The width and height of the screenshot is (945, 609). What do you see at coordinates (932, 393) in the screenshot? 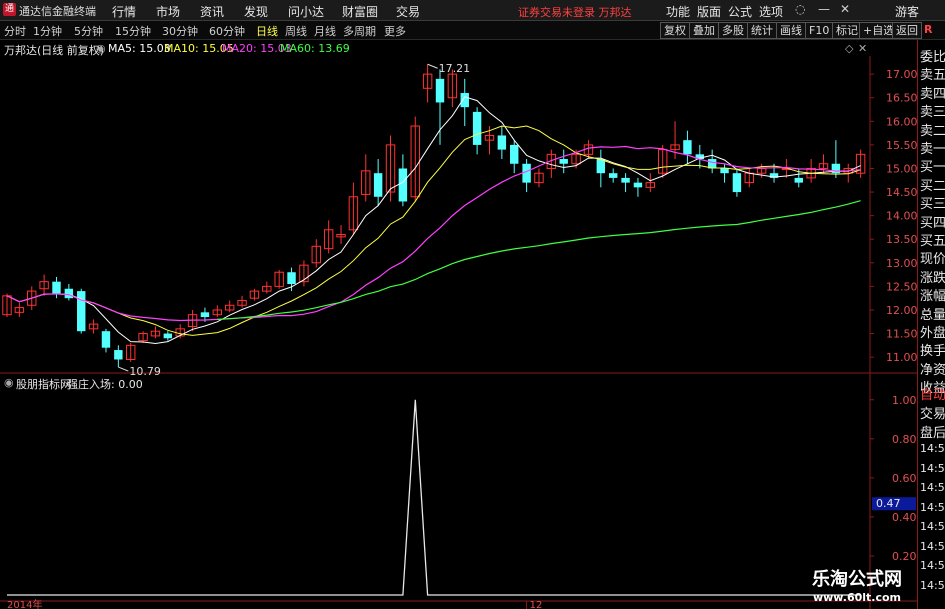
I see `panel-tab-0: 自动` at bounding box center [932, 393].